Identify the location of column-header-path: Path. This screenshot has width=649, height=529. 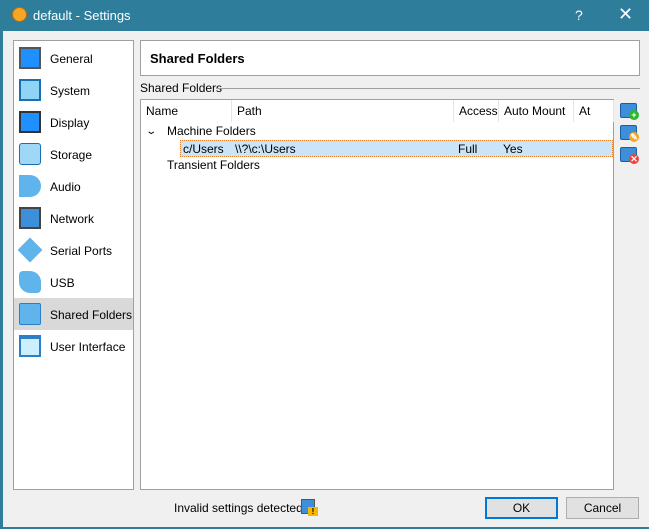
(343, 111).